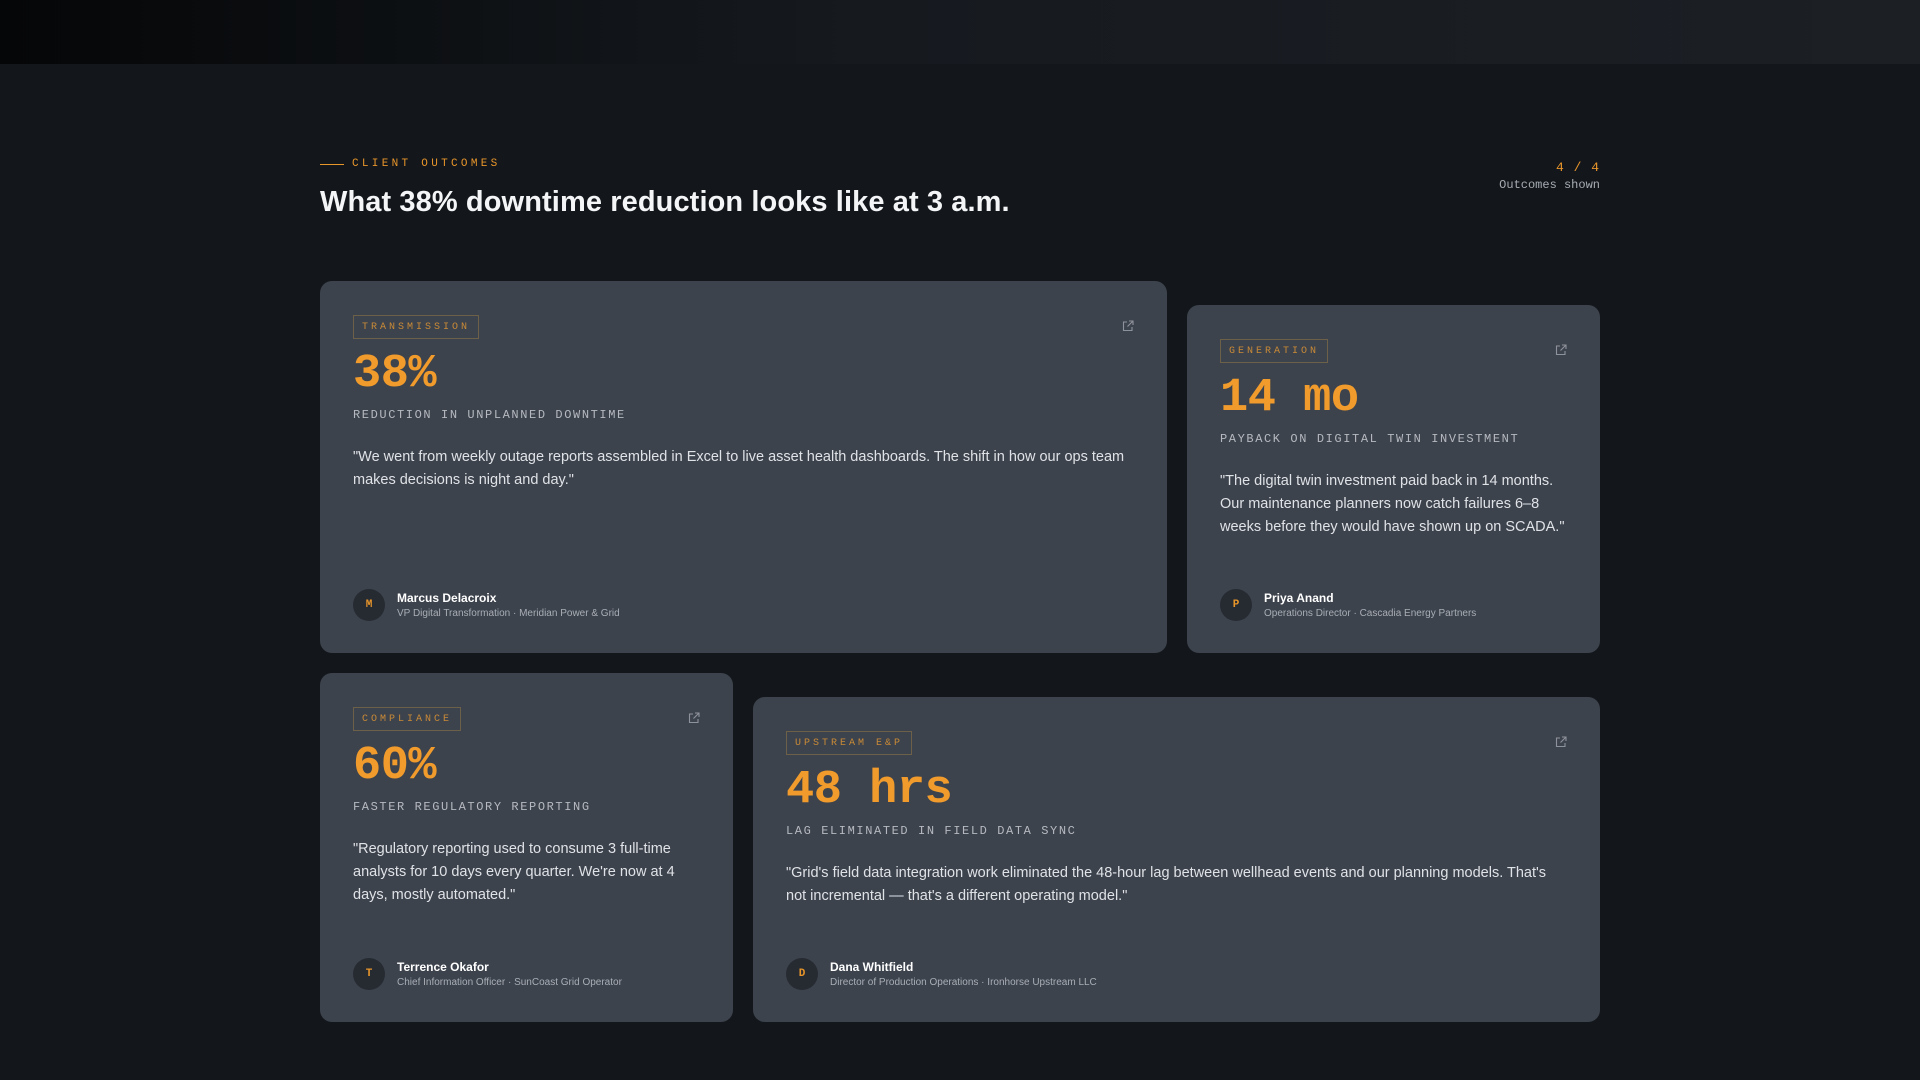 Image resolution: width=1920 pixels, height=1080 pixels. What do you see at coordinates (960, 32) in the screenshot?
I see `top-navigation-bar` at bounding box center [960, 32].